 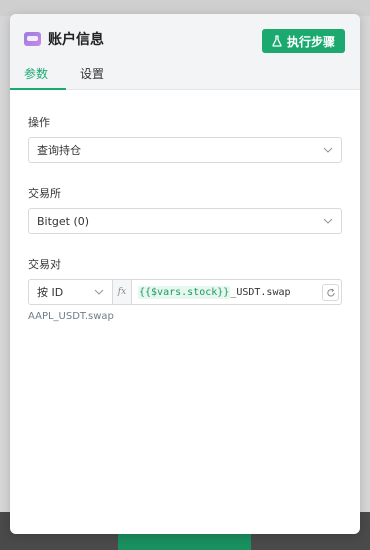 I want to click on panel-header: 账户信息 执行步骤 参数 设置, so click(x=185, y=52).